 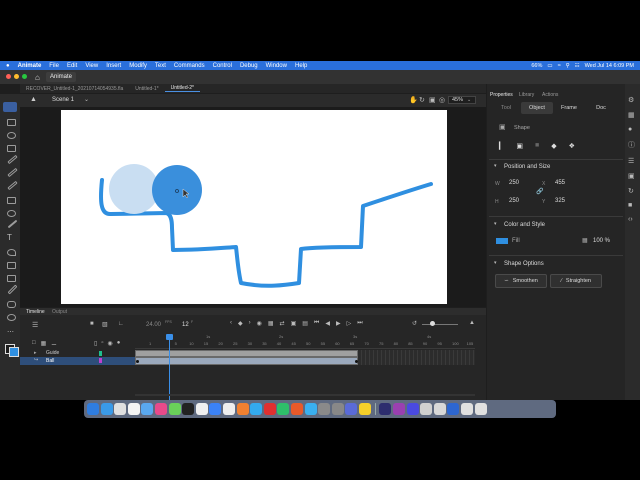 I want to click on camera-icon: ■, so click(x=92, y=324).